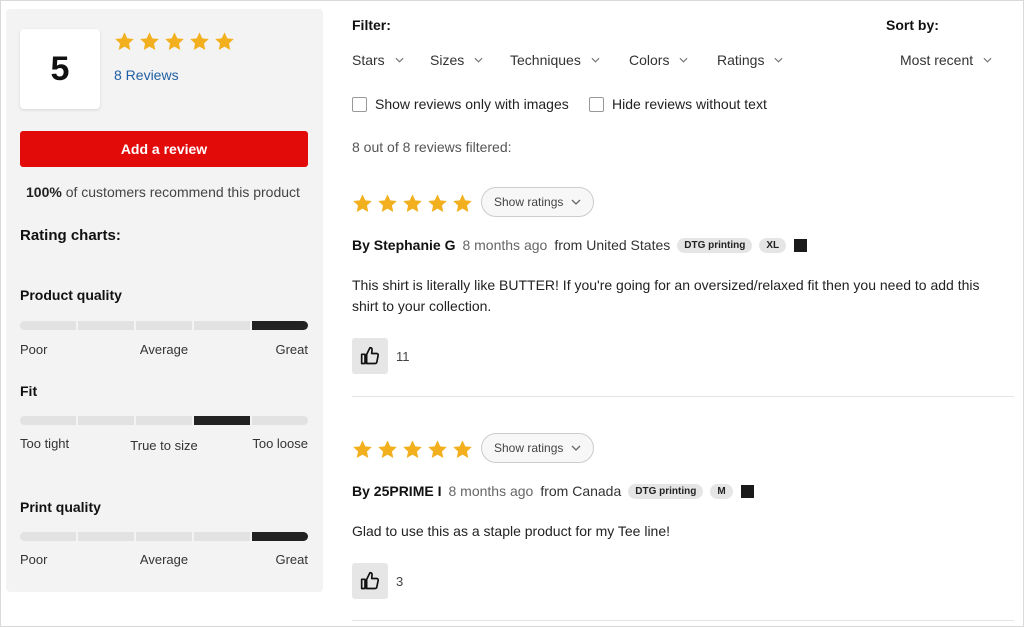 Image resolution: width=1024 pixels, height=627 pixels. I want to click on dropdown-label: Ratings, so click(741, 60).